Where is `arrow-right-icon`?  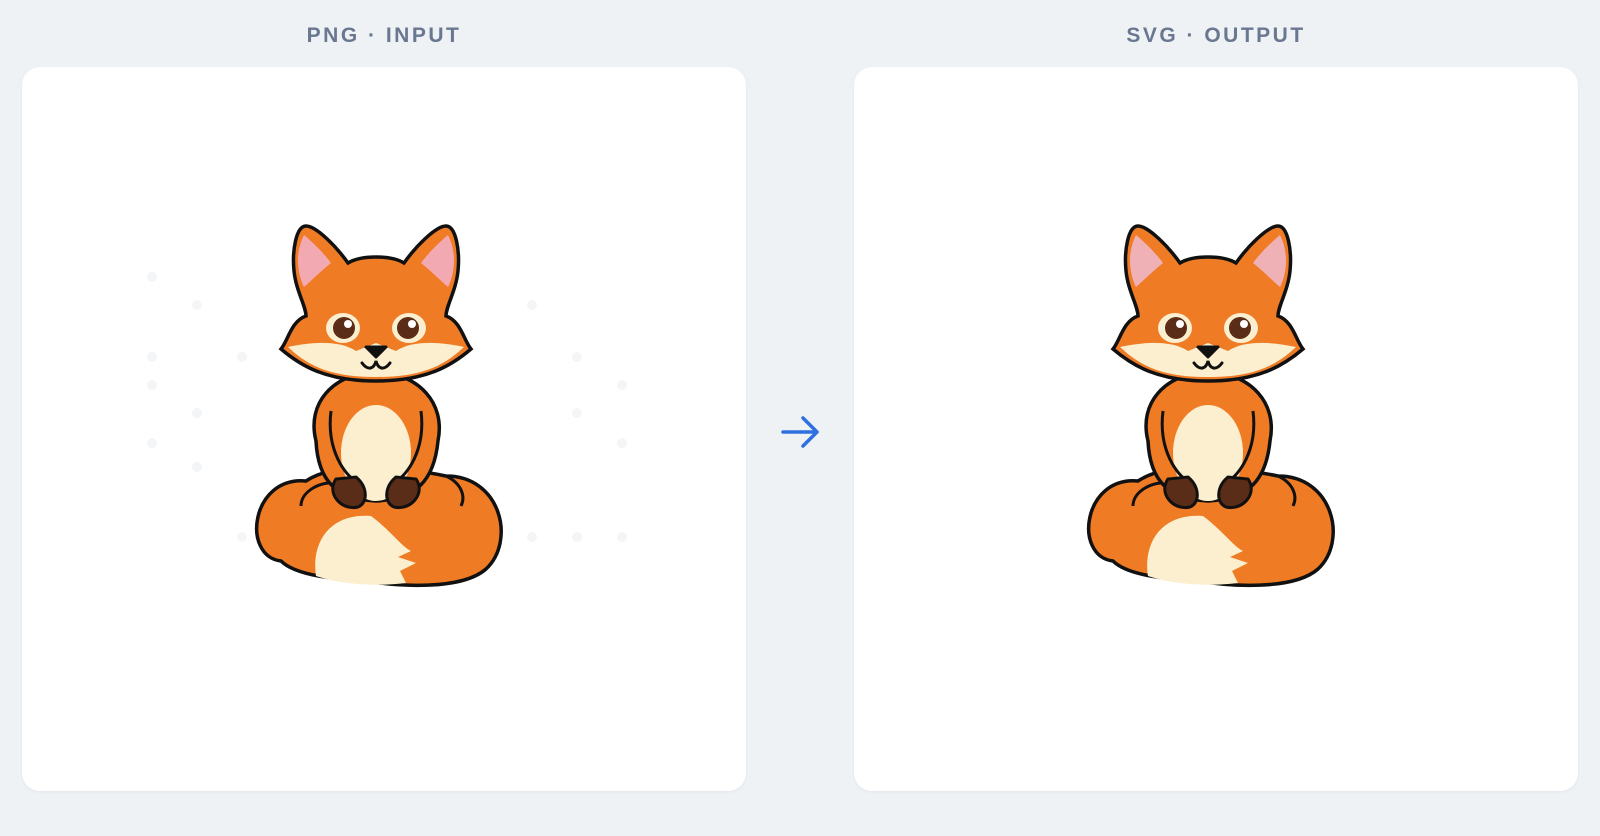 arrow-right-icon is located at coordinates (800, 432).